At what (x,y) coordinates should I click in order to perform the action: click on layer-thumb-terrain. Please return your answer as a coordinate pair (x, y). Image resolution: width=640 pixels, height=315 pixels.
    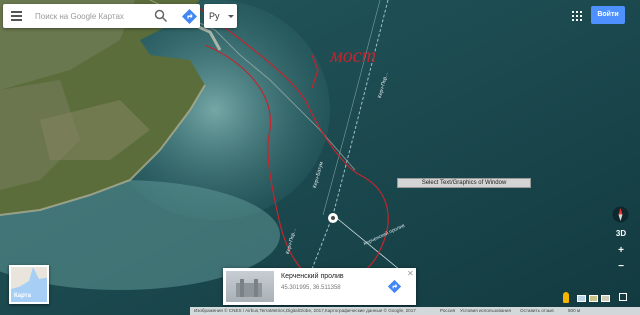
    Looking at the image, I should click on (593, 298).